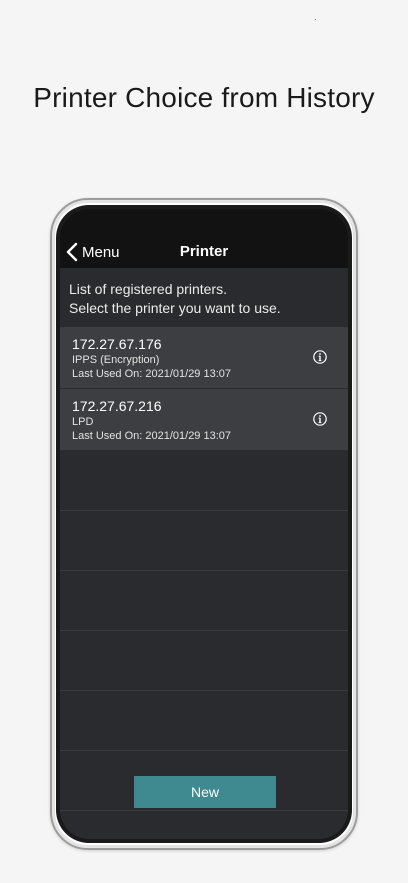  Describe the element at coordinates (83, 422) in the screenshot. I see `printer-protocol: LPD` at that location.